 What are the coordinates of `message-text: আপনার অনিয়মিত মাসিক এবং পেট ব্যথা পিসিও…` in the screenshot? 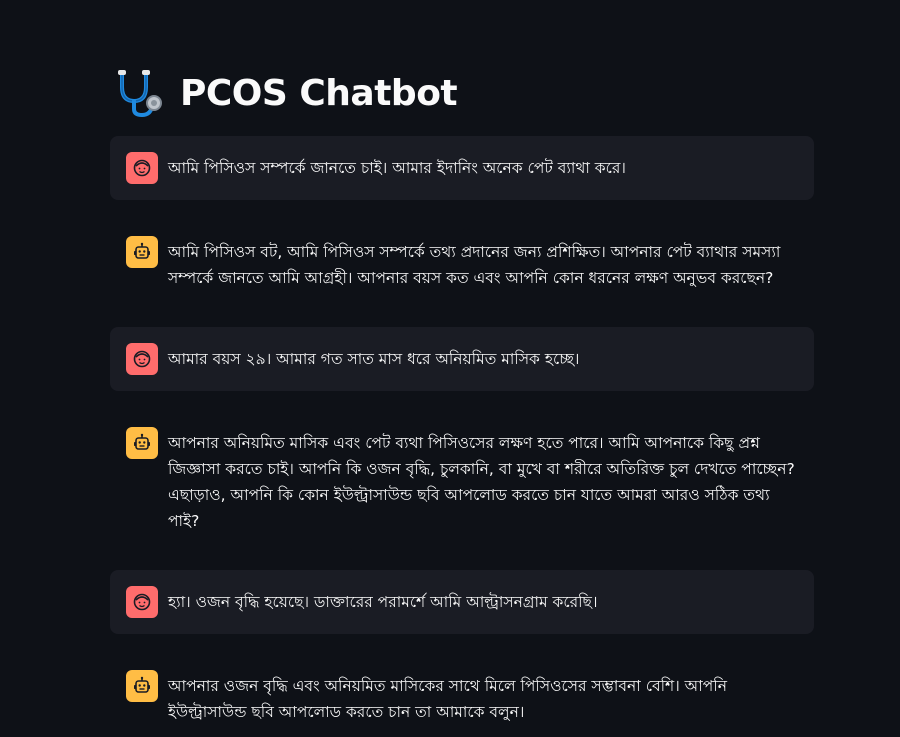 It's located at (481, 482).